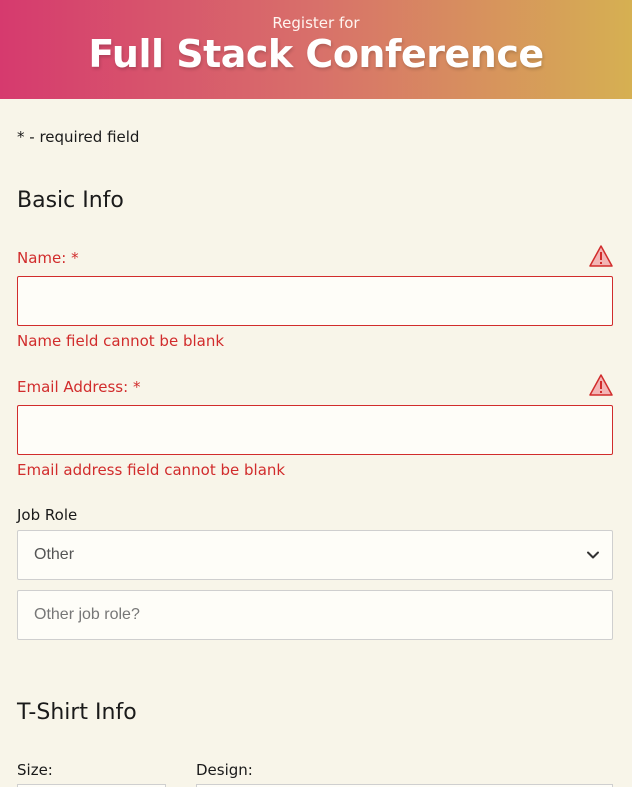 The height and width of the screenshot is (787, 632). What do you see at coordinates (315, 430) in the screenshot?
I see `email-field` at bounding box center [315, 430].